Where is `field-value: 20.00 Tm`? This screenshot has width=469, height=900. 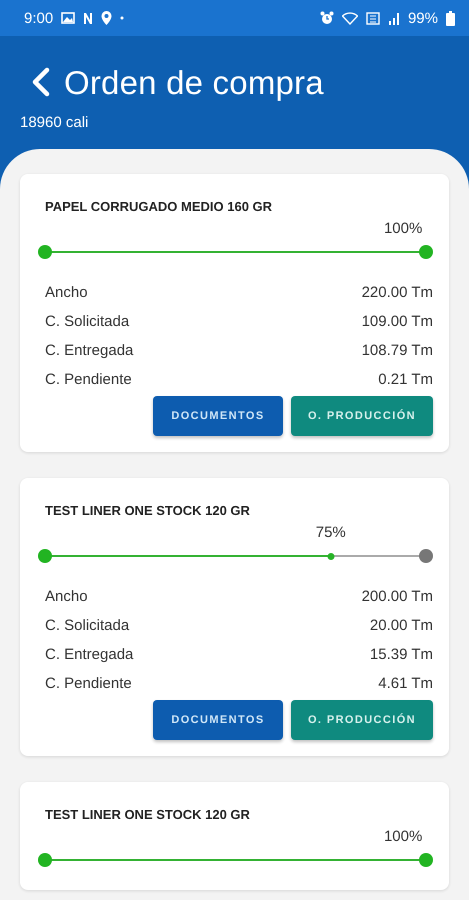
field-value: 20.00 Tm is located at coordinates (401, 625).